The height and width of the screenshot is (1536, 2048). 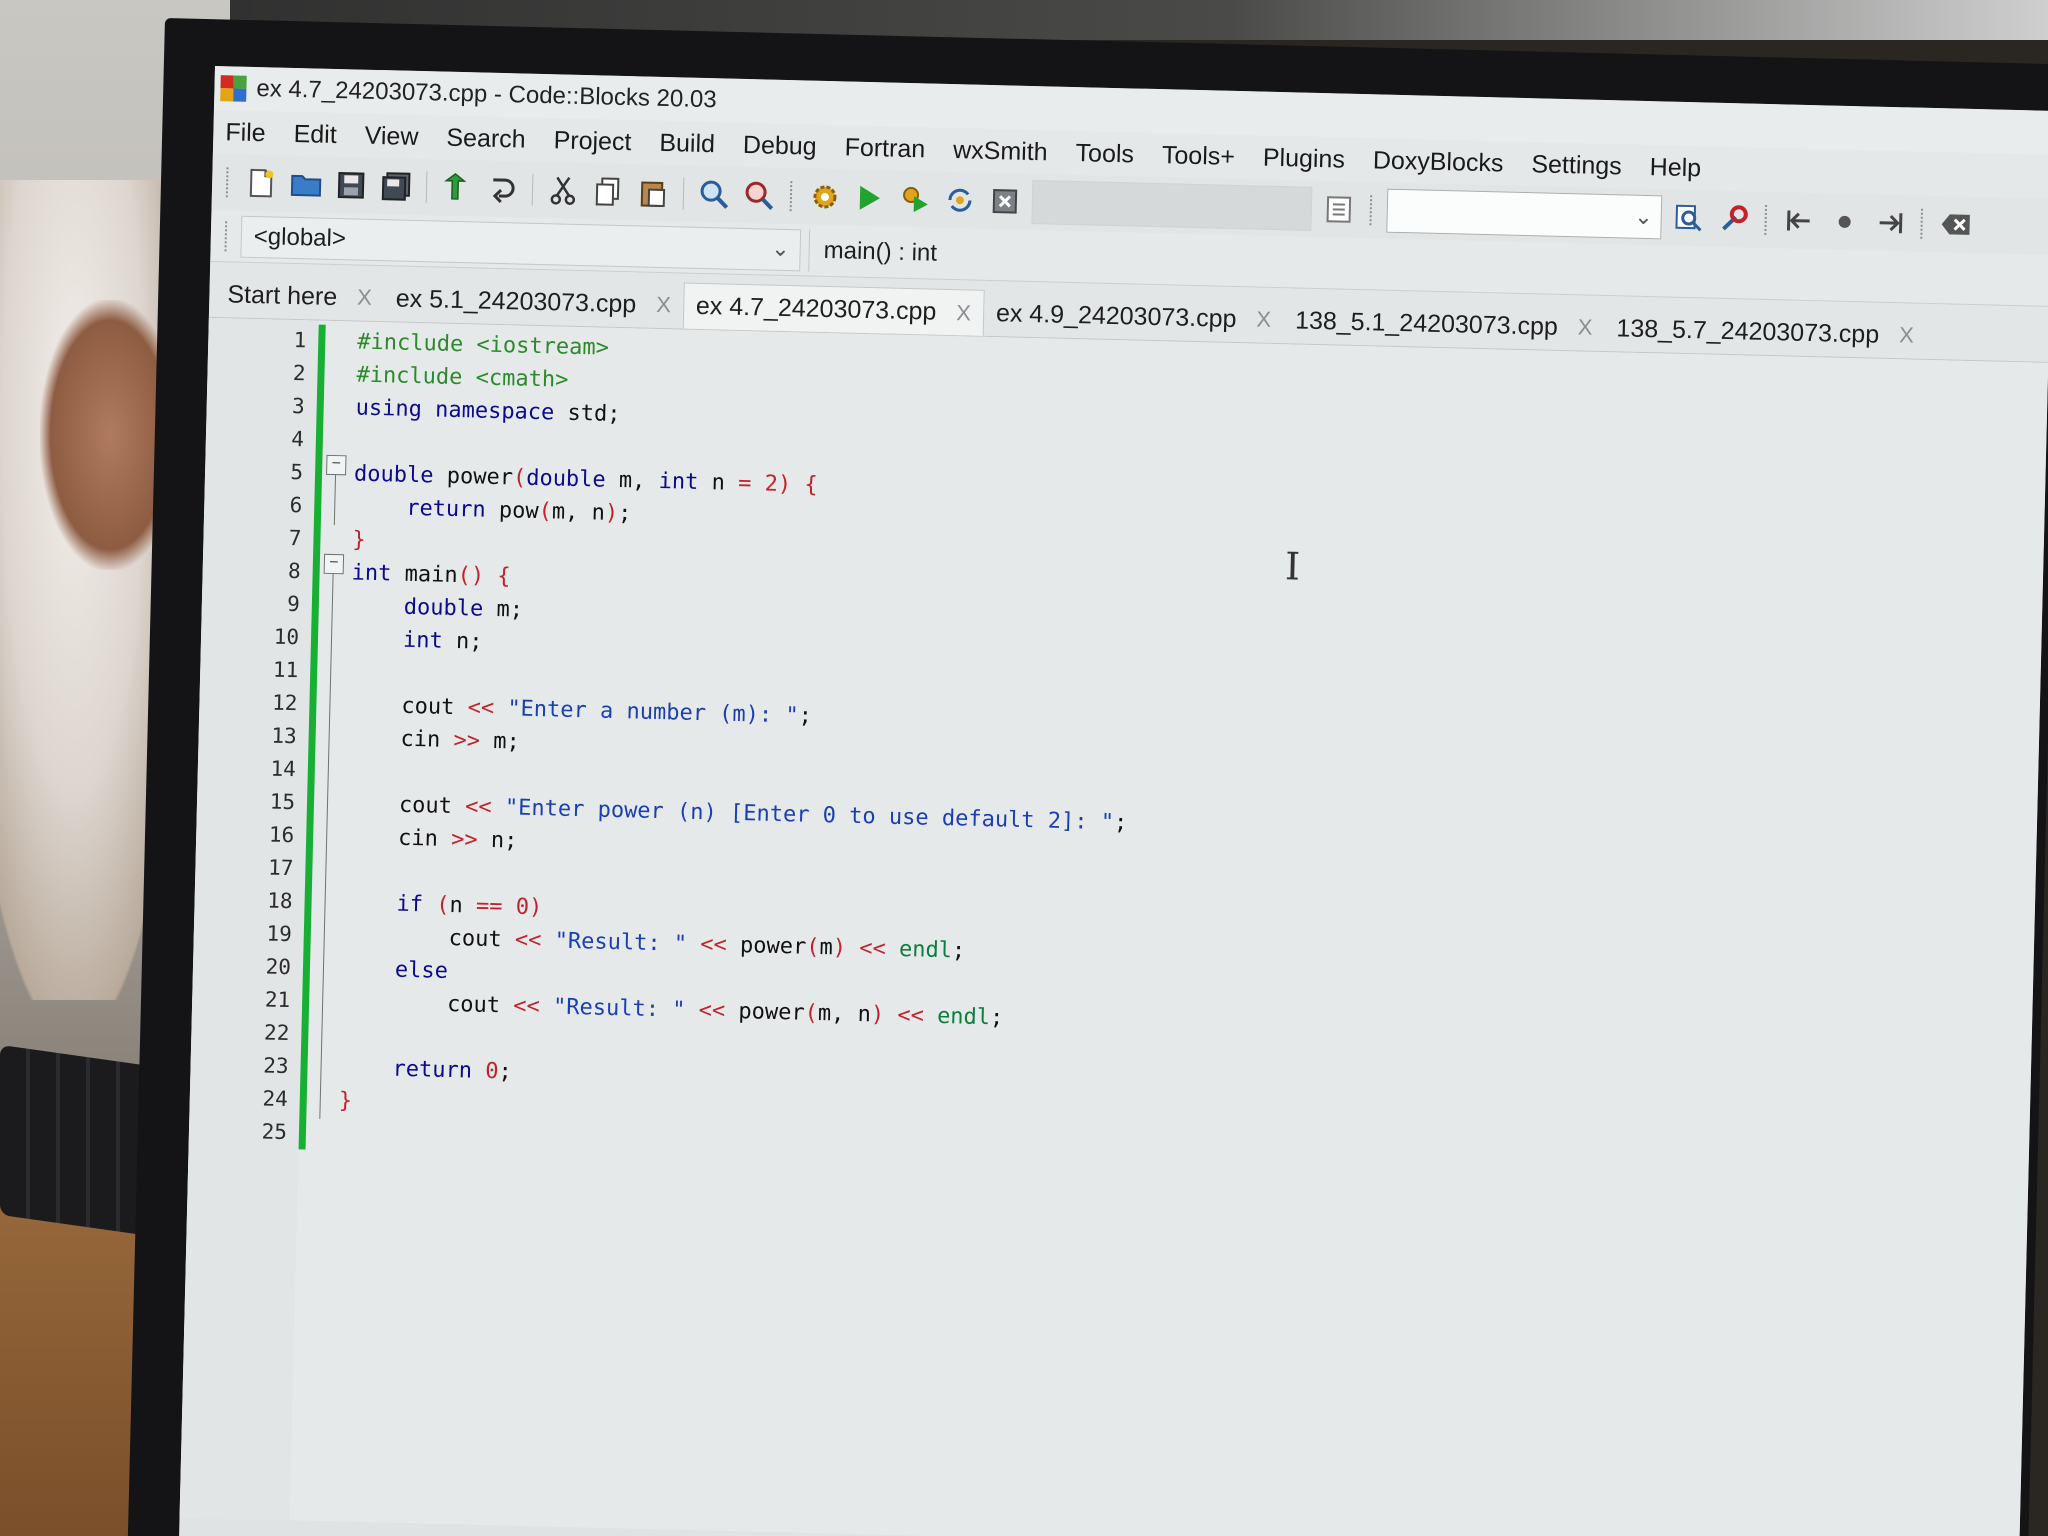 I want to click on menu-help: Help, so click(x=1675, y=168).